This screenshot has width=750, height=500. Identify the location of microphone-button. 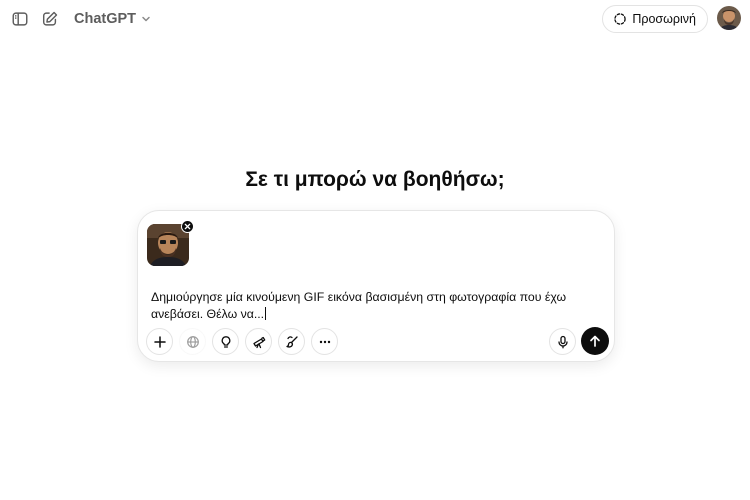
(562, 341).